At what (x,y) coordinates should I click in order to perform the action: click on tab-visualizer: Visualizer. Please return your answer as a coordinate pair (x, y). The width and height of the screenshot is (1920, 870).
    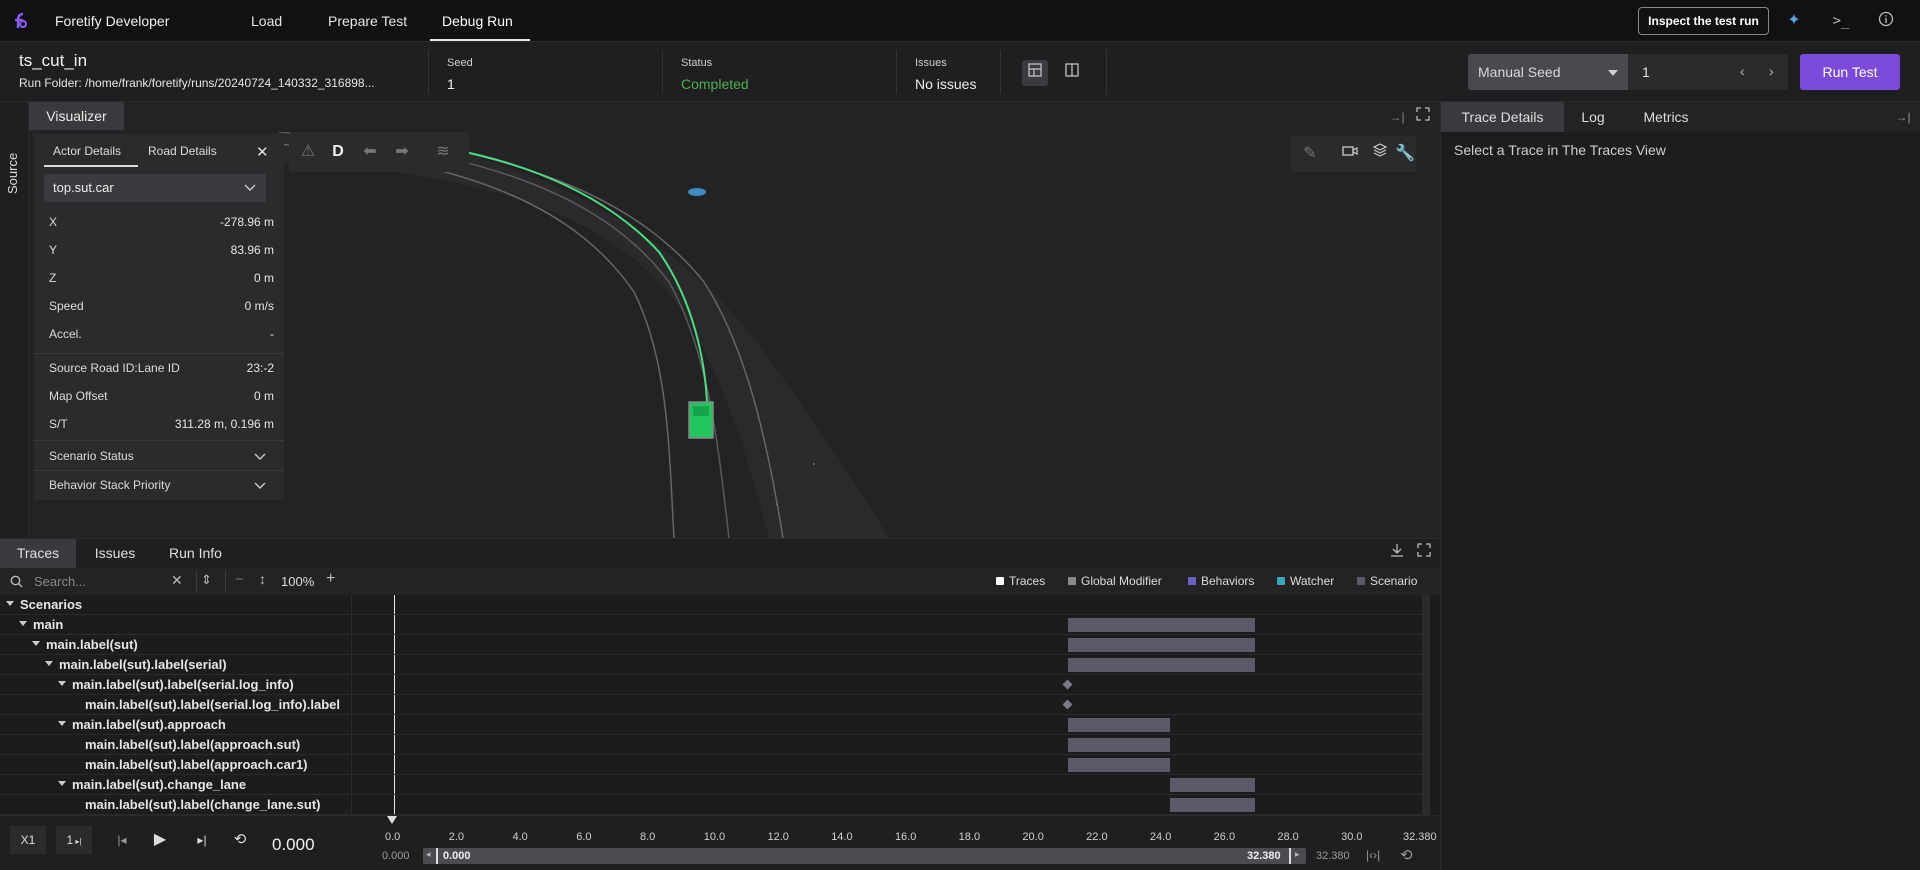
    Looking at the image, I should click on (76, 116).